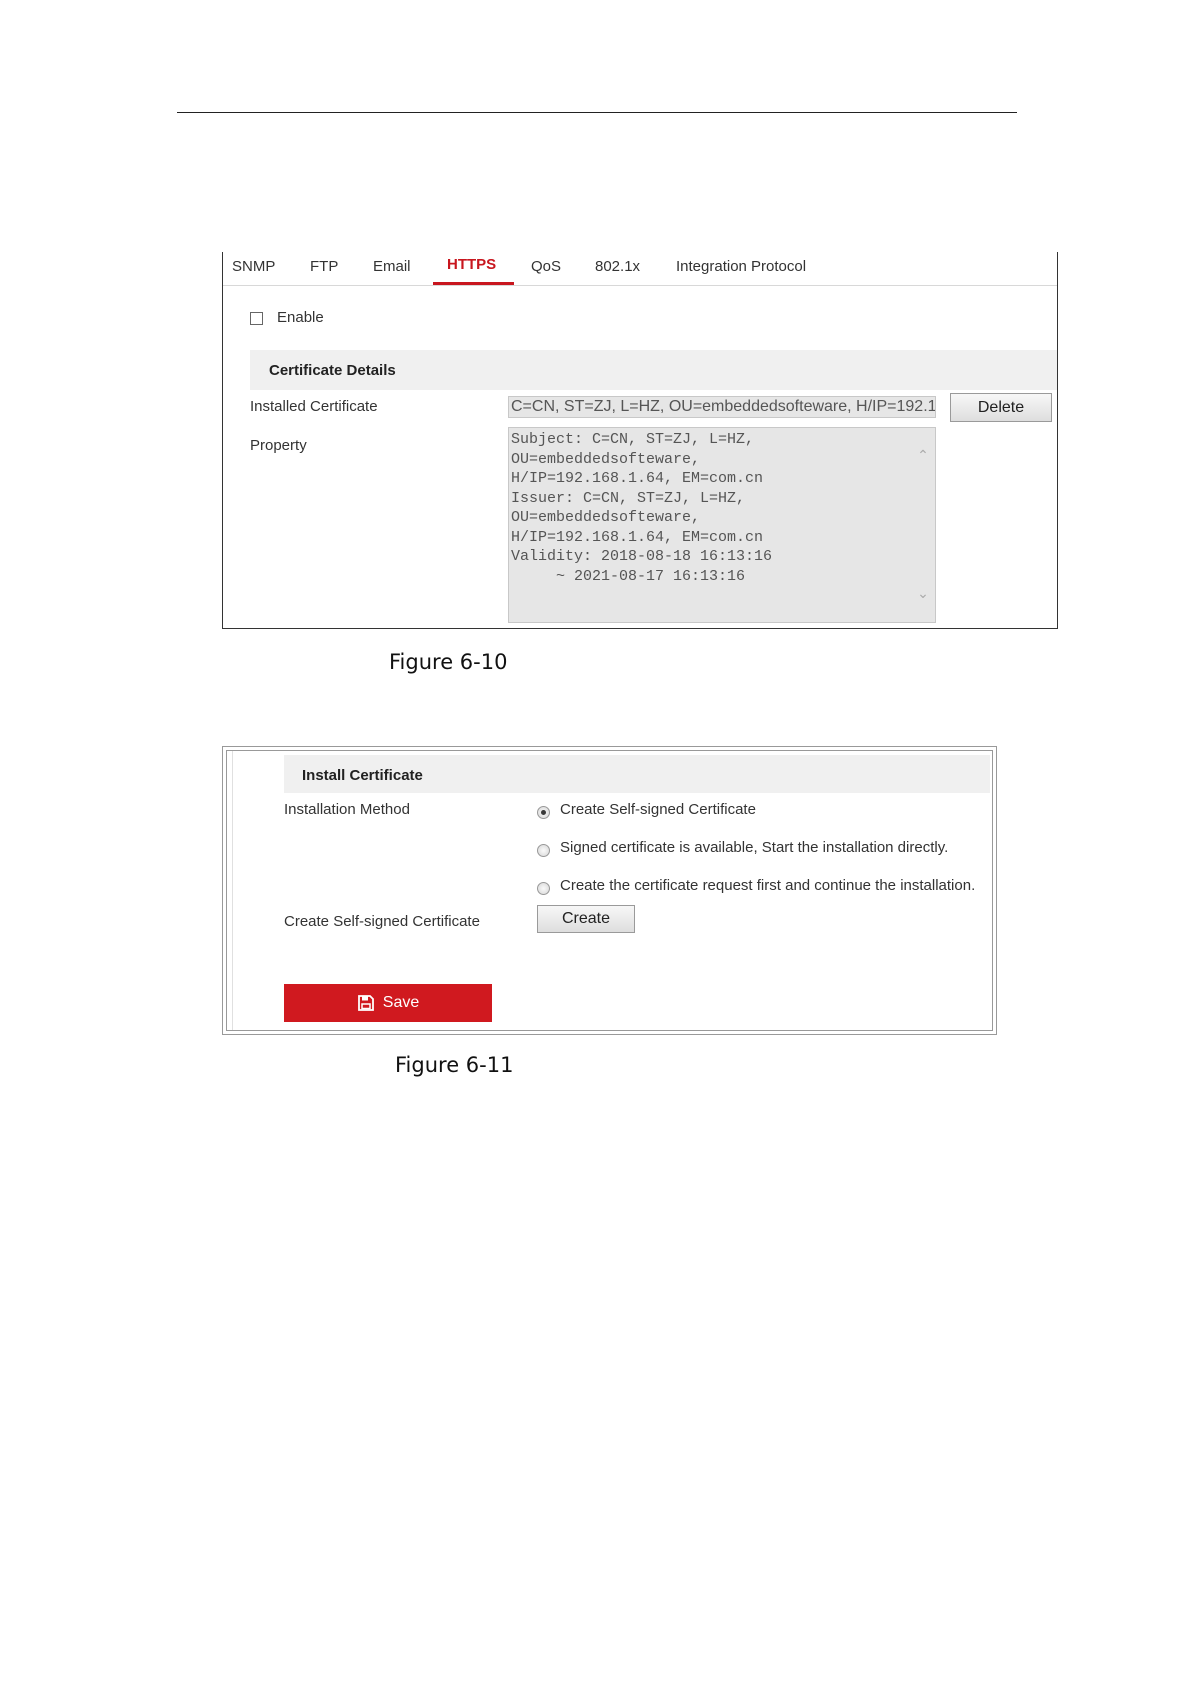  I want to click on tab-ftp: FTP, so click(324, 266).